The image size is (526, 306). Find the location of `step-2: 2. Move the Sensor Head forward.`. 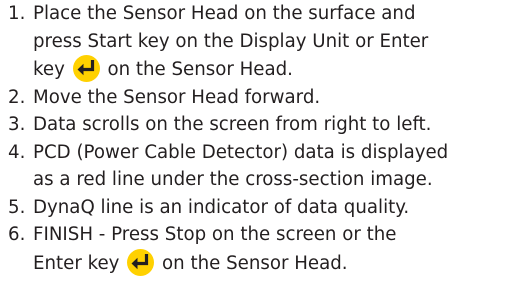

step-2: 2. Move the Sensor Head forward. is located at coordinates (263, 98).